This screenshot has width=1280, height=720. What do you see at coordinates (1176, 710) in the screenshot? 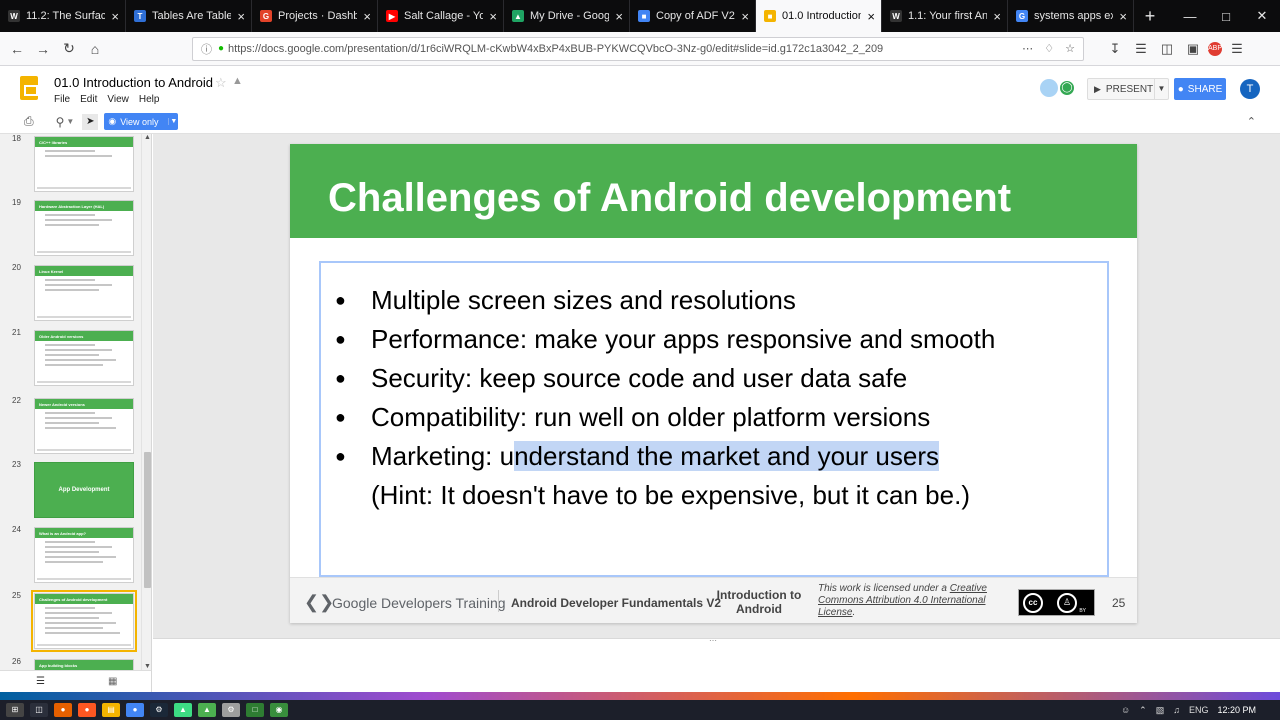
I see `volume-icon: ♫` at bounding box center [1176, 710].